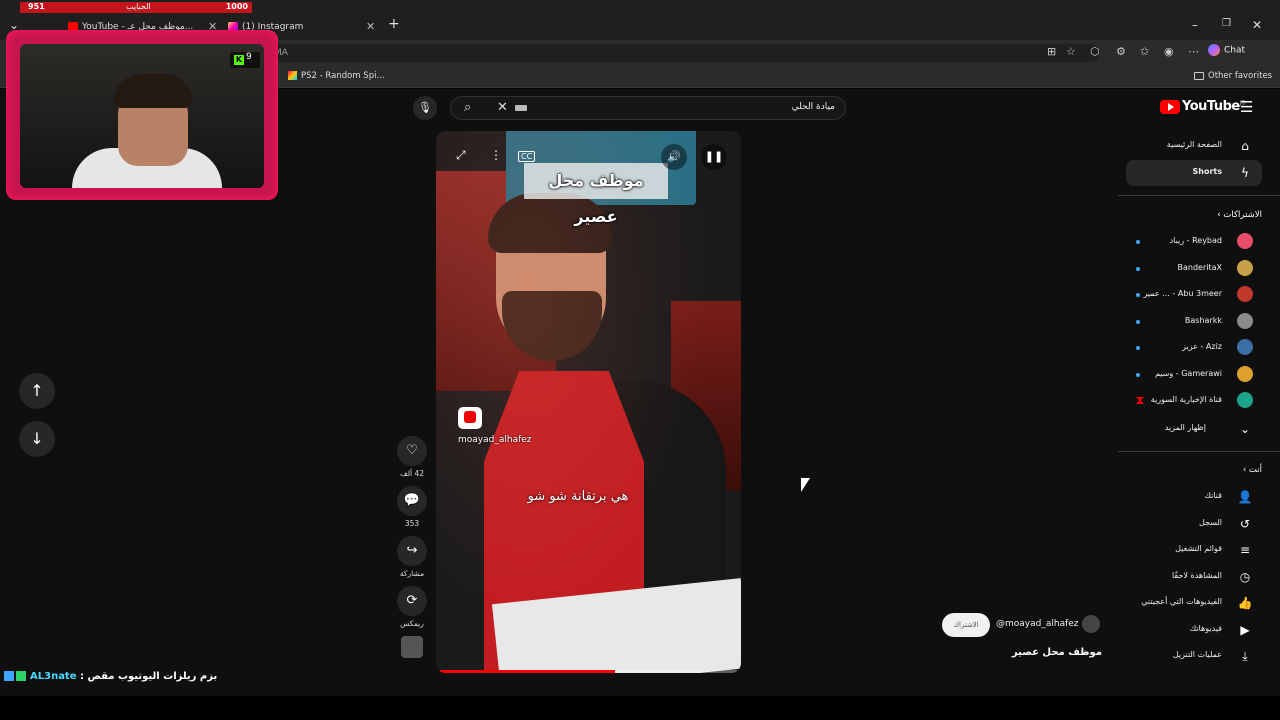  Describe the element at coordinates (1037, 624) in the screenshot. I see `channel-handle: @moayad_alhafez` at that location.